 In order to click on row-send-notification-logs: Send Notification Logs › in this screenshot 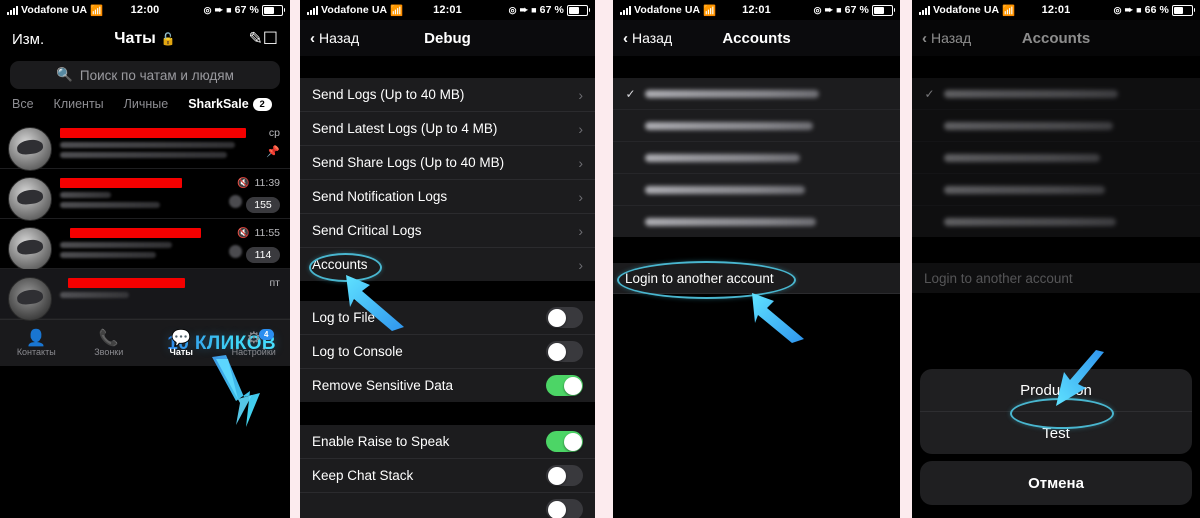, I will do `click(447, 197)`.